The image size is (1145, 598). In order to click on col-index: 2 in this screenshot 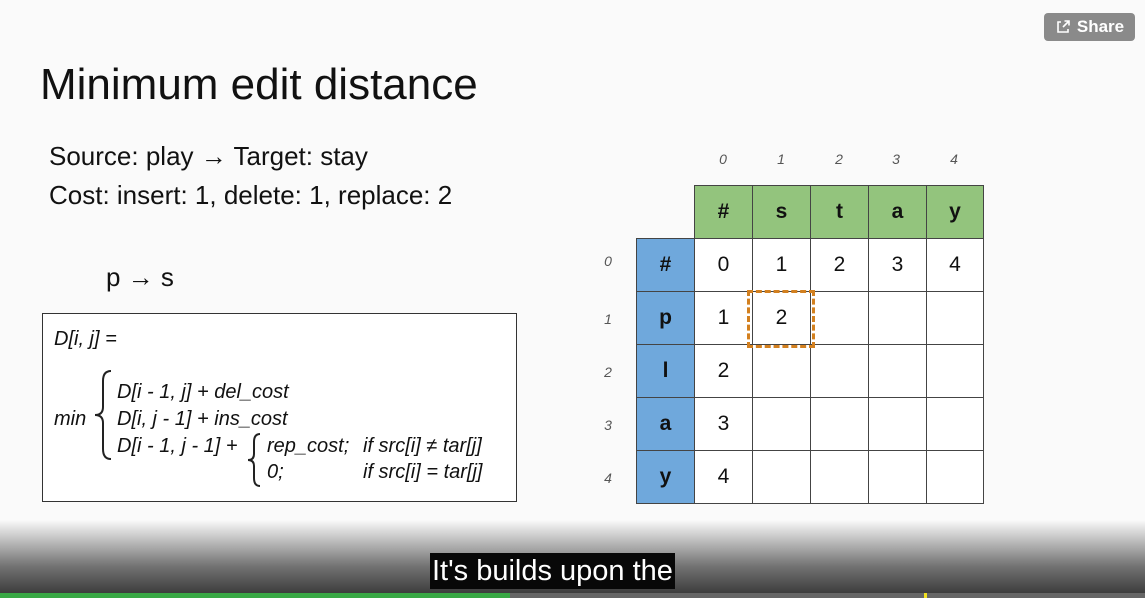, I will do `click(839, 159)`.